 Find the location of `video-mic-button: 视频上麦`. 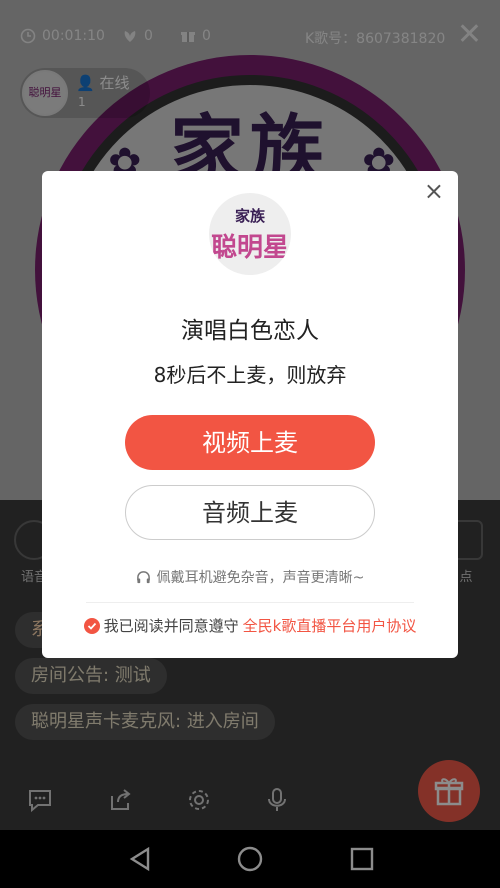

video-mic-button: 视频上麦 is located at coordinates (250, 442).